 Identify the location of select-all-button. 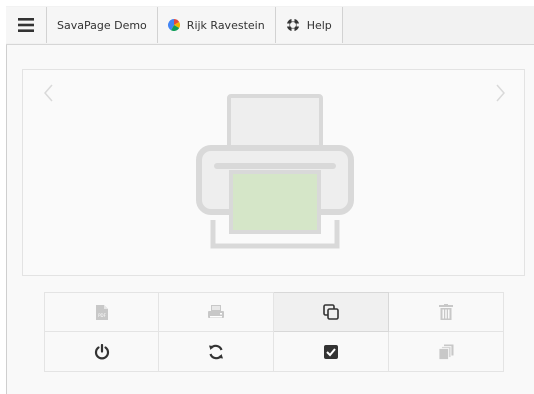
(331, 352).